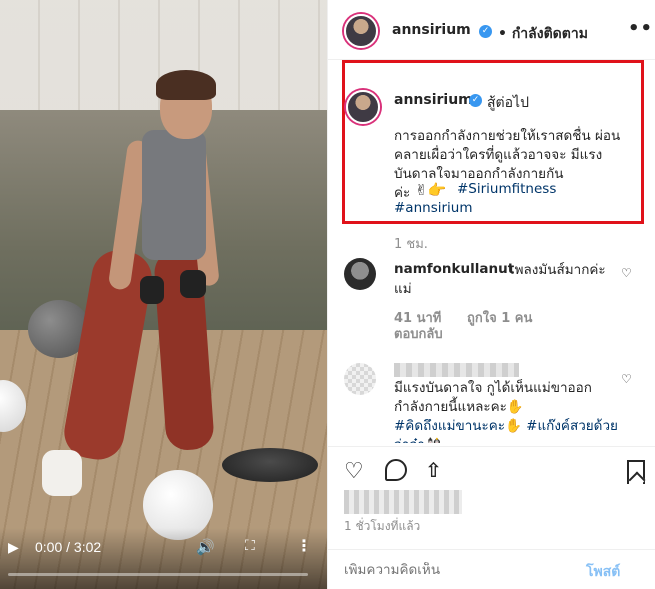 The image size is (655, 589). What do you see at coordinates (270, 465) in the screenshot?
I see `weight-plate` at bounding box center [270, 465].